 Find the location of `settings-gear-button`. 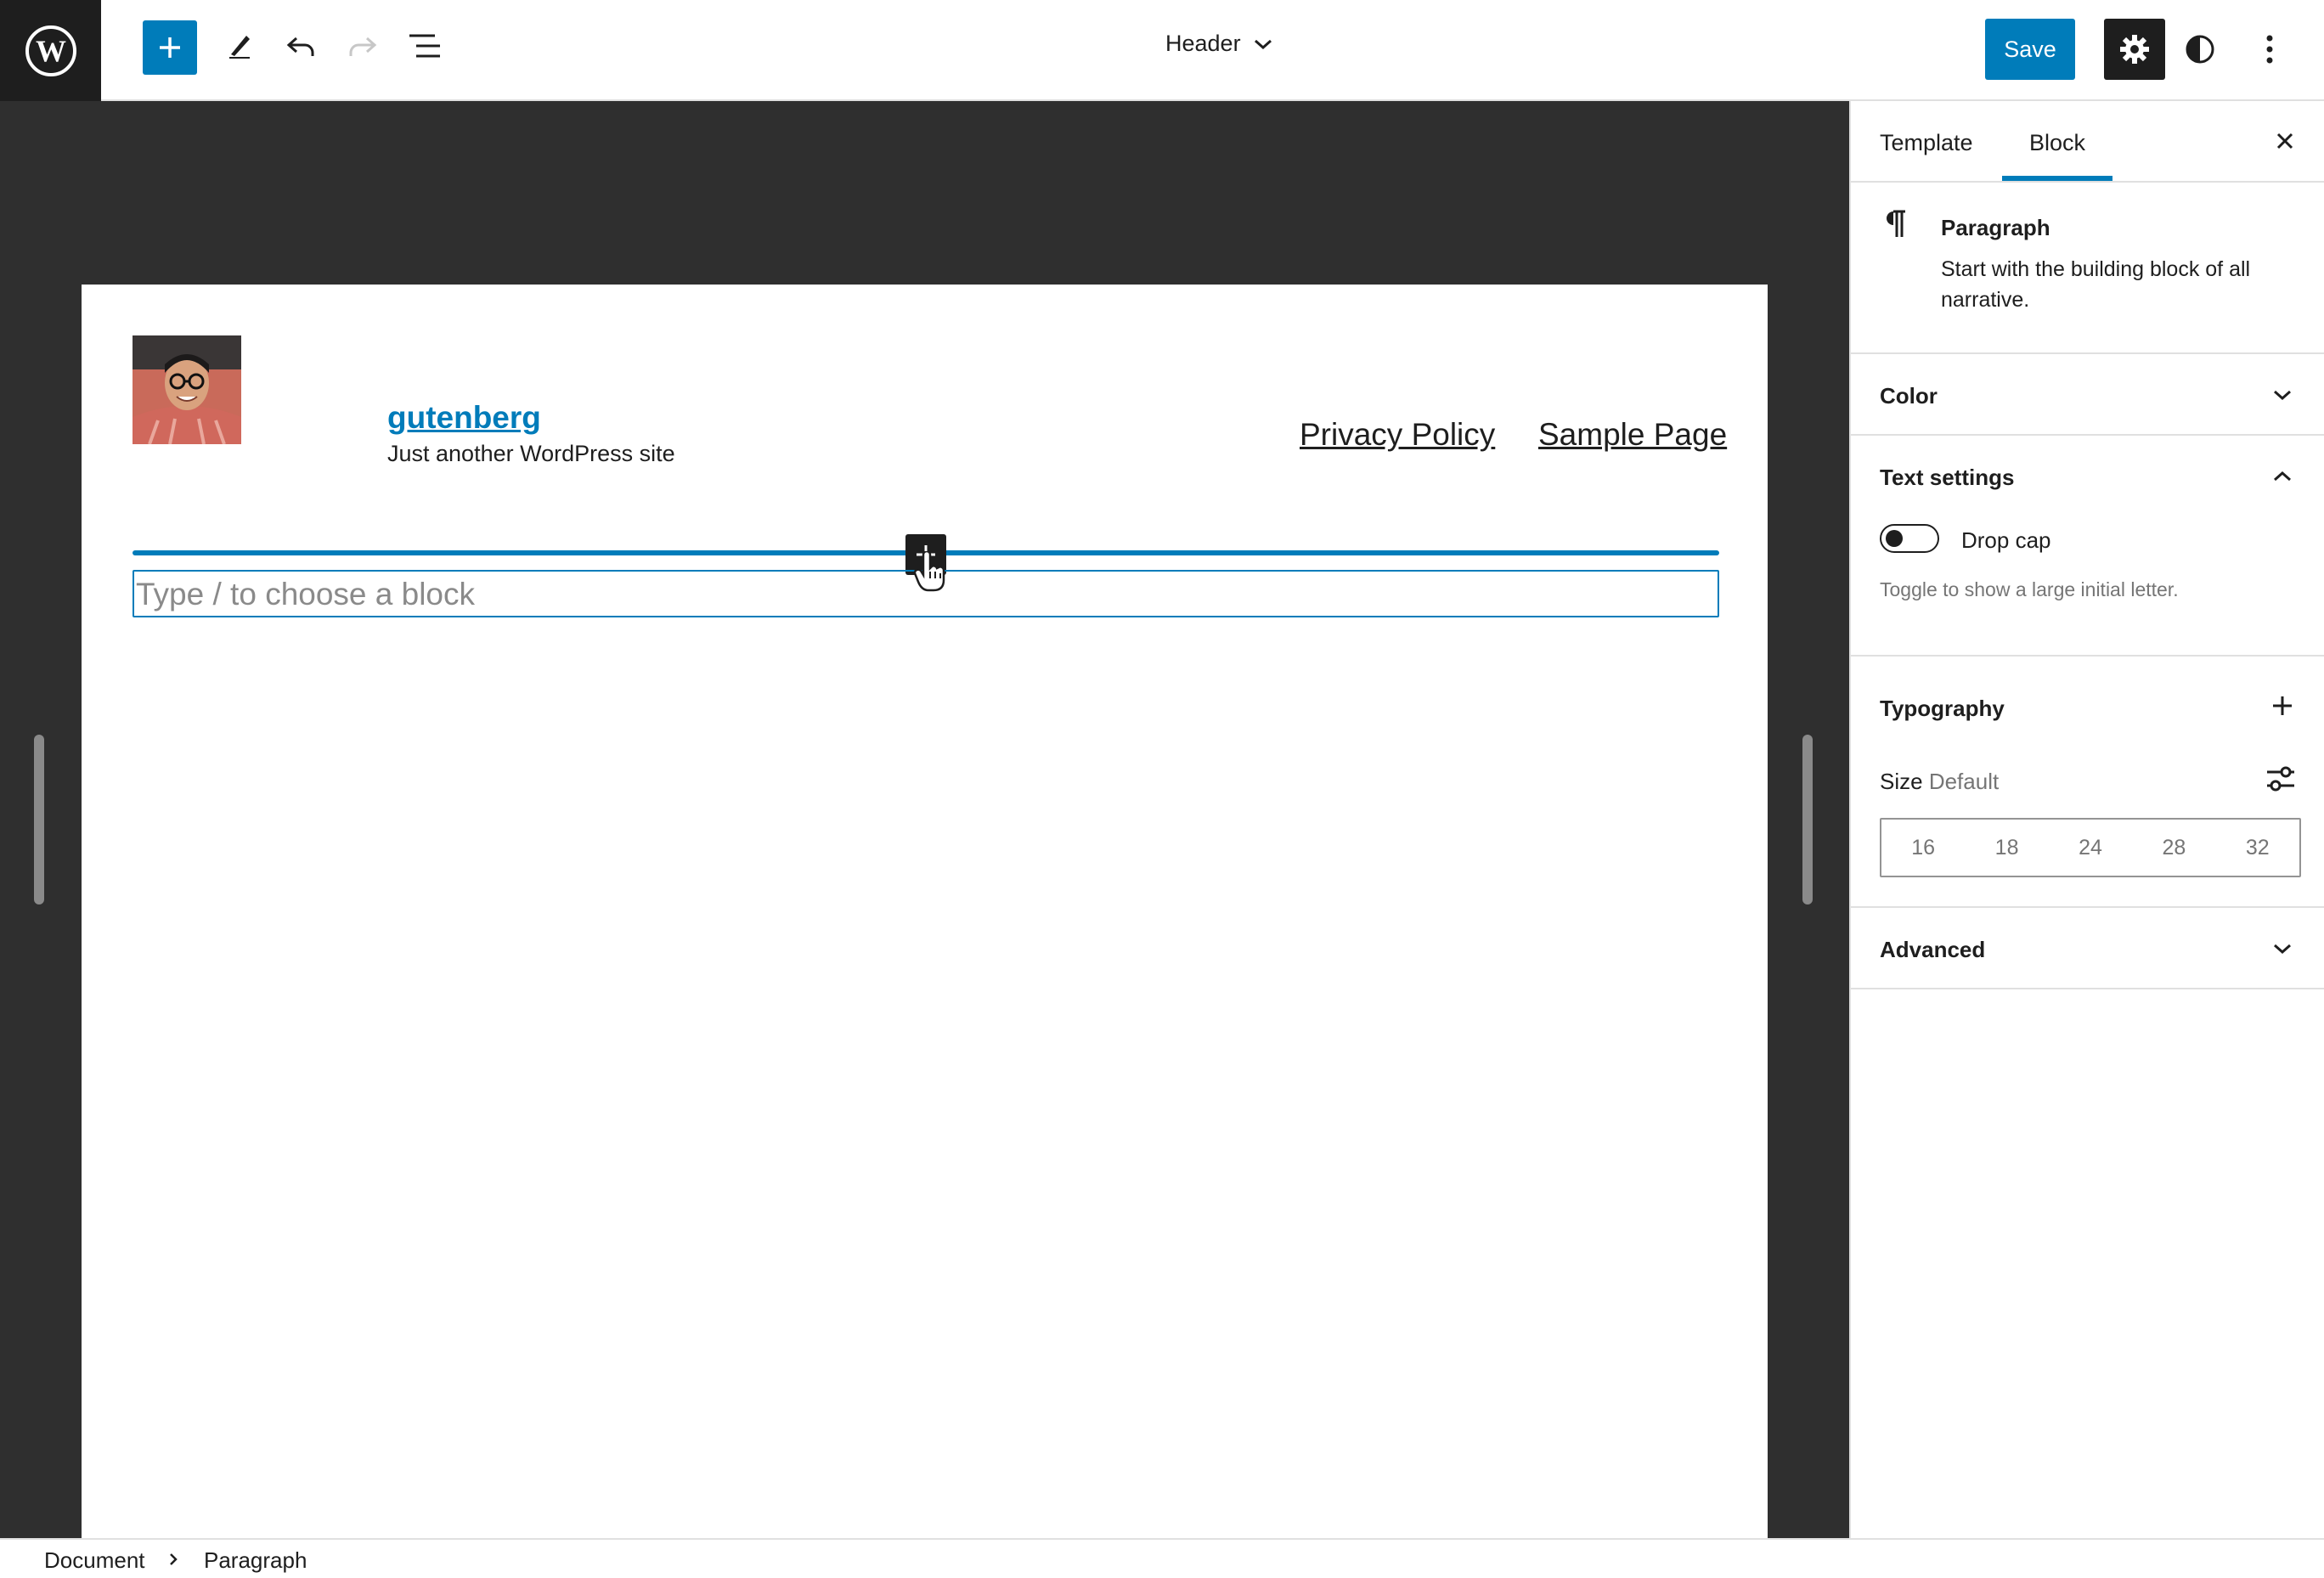

settings-gear-button is located at coordinates (2135, 50).